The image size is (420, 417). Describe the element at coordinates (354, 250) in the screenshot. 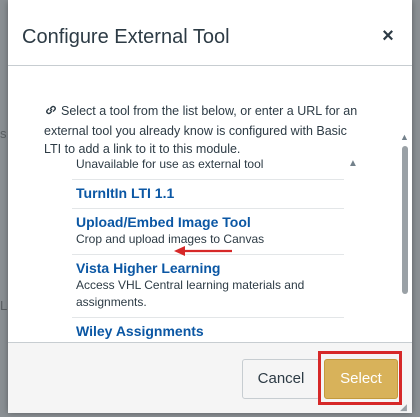

I see `tool-list-scrollbar: ▲` at that location.